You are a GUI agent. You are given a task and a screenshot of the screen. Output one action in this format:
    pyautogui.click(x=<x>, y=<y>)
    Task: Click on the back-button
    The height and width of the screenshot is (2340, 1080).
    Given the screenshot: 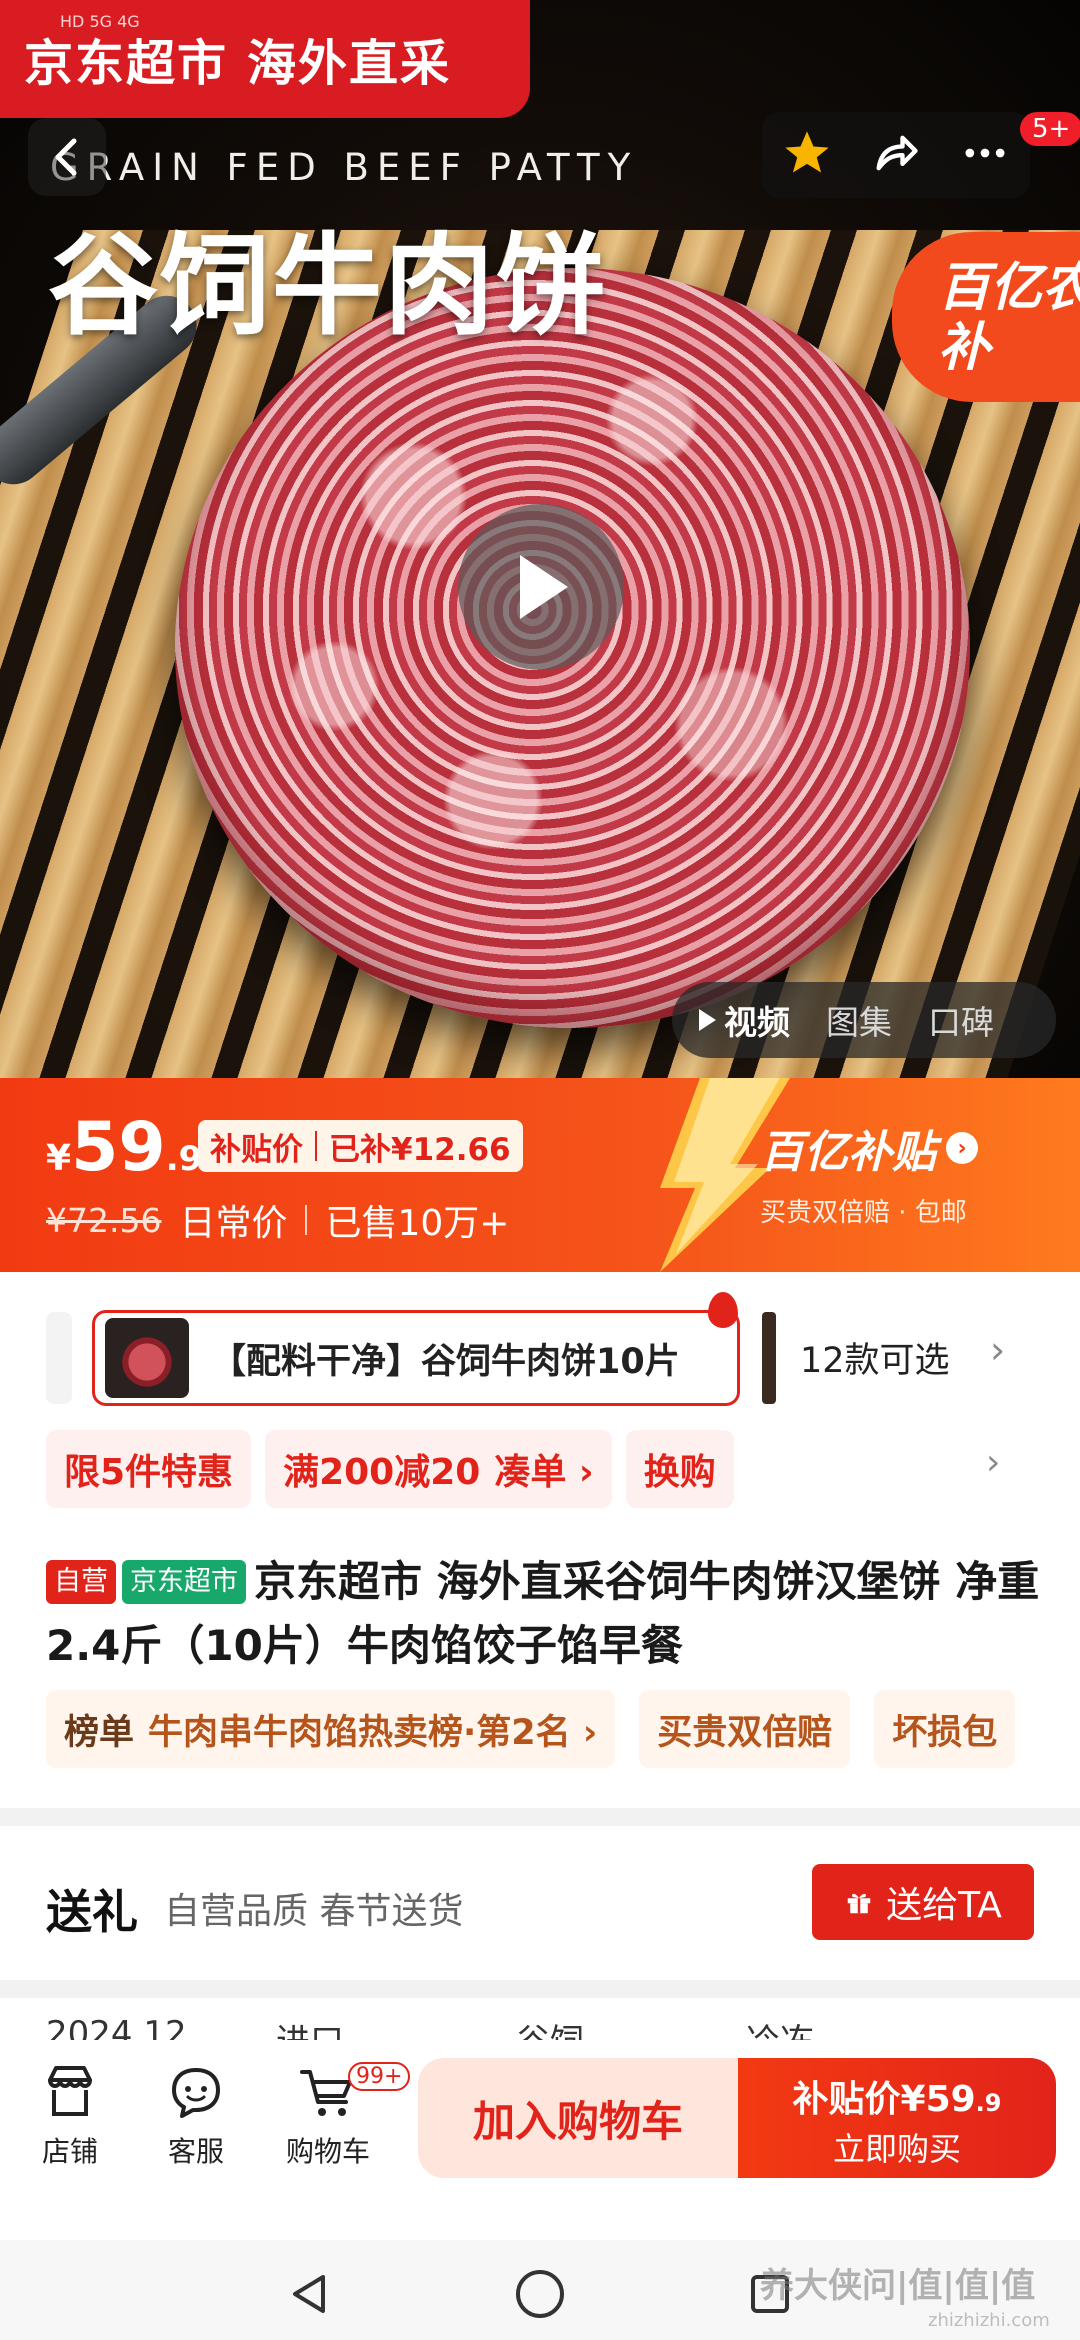 What is the action you would take?
    pyautogui.click(x=67, y=157)
    